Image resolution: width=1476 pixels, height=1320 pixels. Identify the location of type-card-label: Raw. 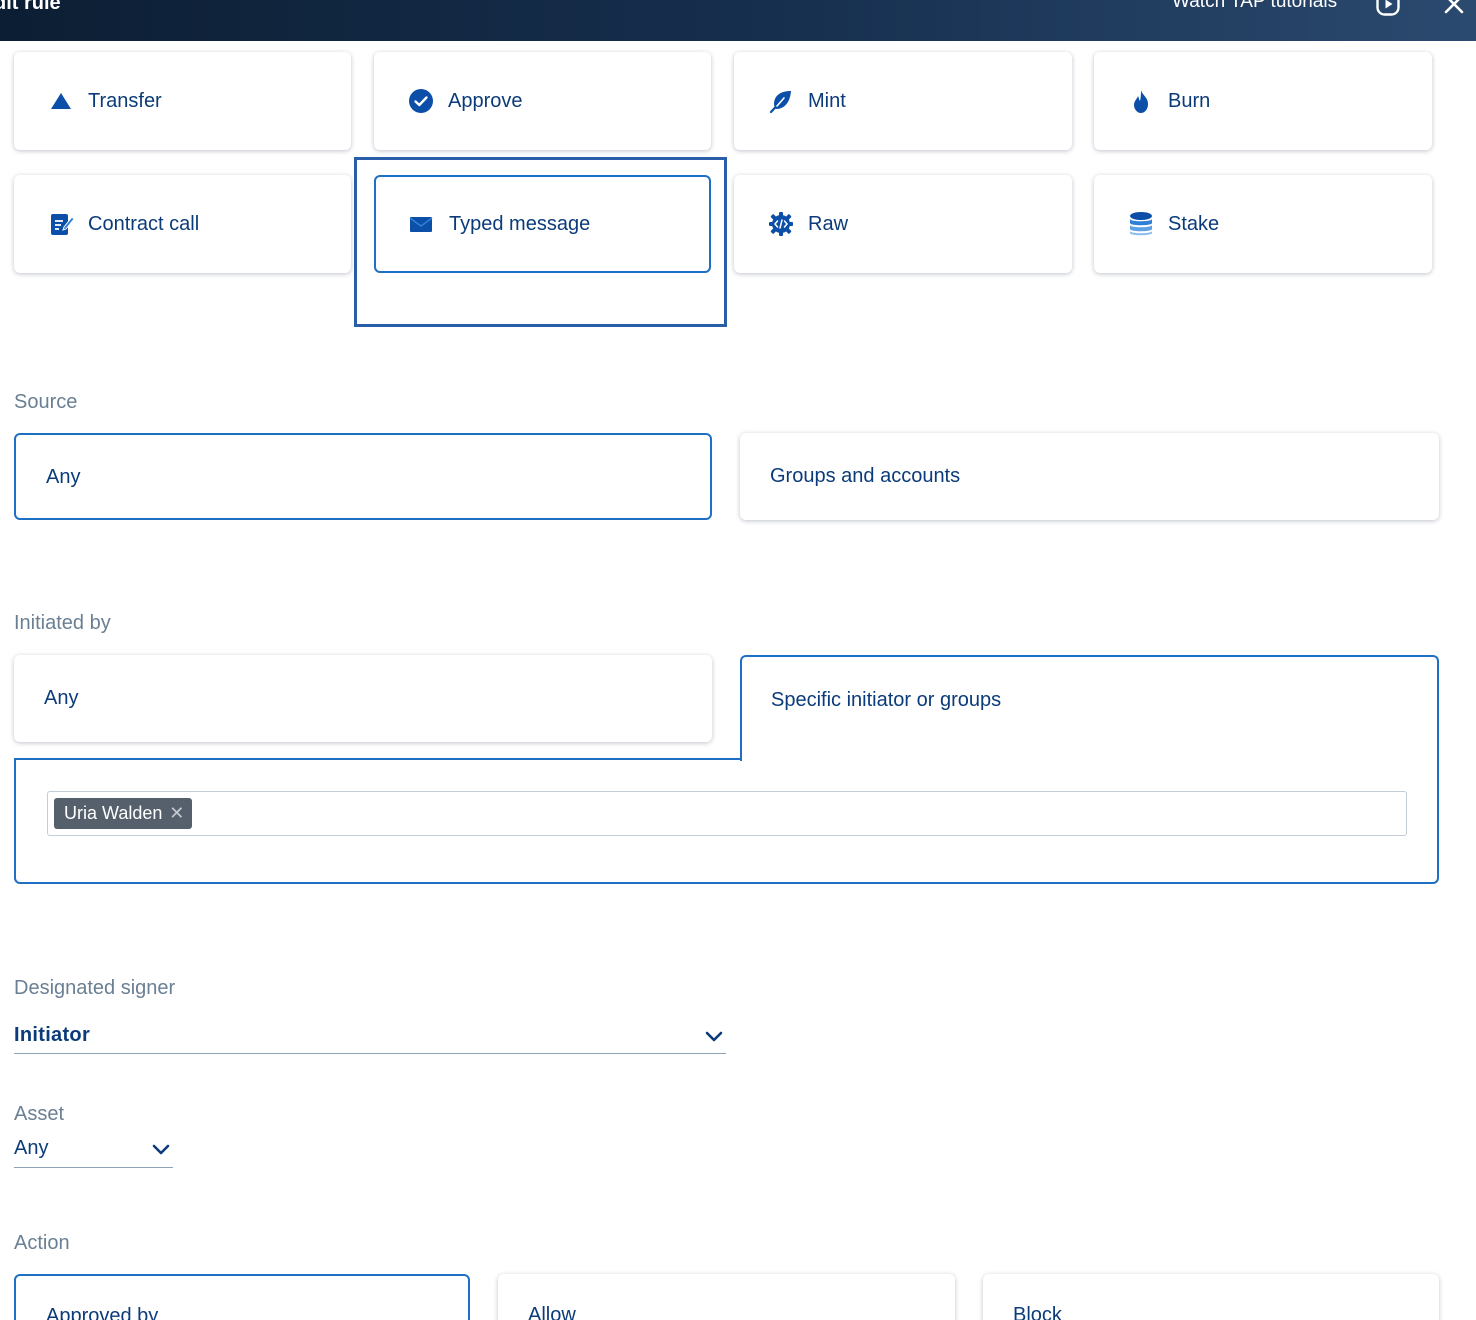
(828, 223).